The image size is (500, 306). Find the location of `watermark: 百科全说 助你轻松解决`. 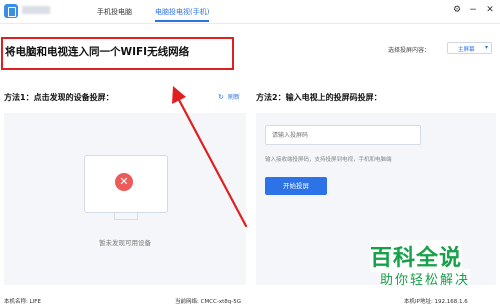

watermark: 百科全说 助你轻松解决 is located at coordinates (435, 271).